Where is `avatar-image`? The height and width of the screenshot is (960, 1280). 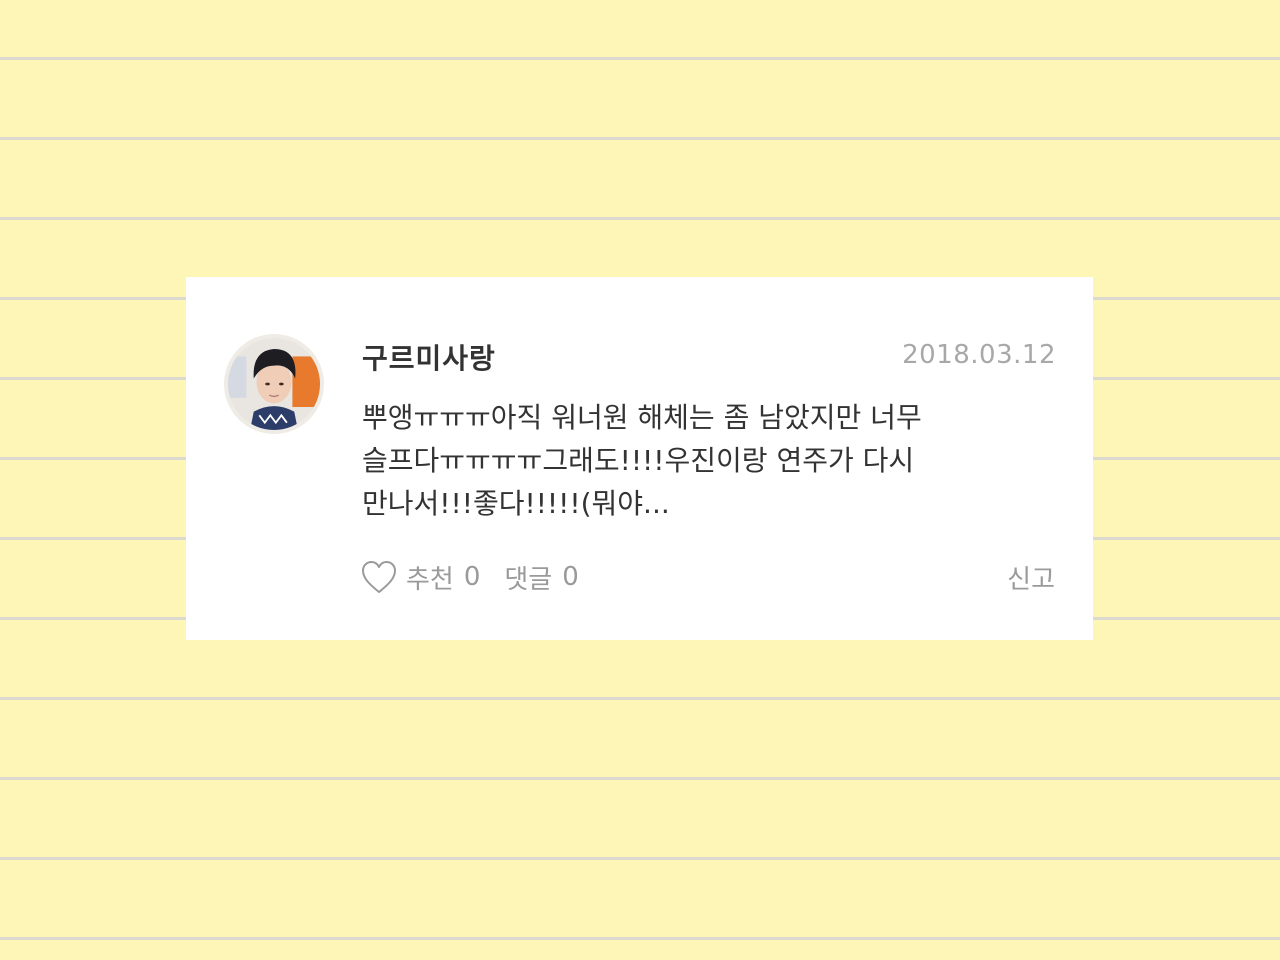
avatar-image is located at coordinates (274, 384).